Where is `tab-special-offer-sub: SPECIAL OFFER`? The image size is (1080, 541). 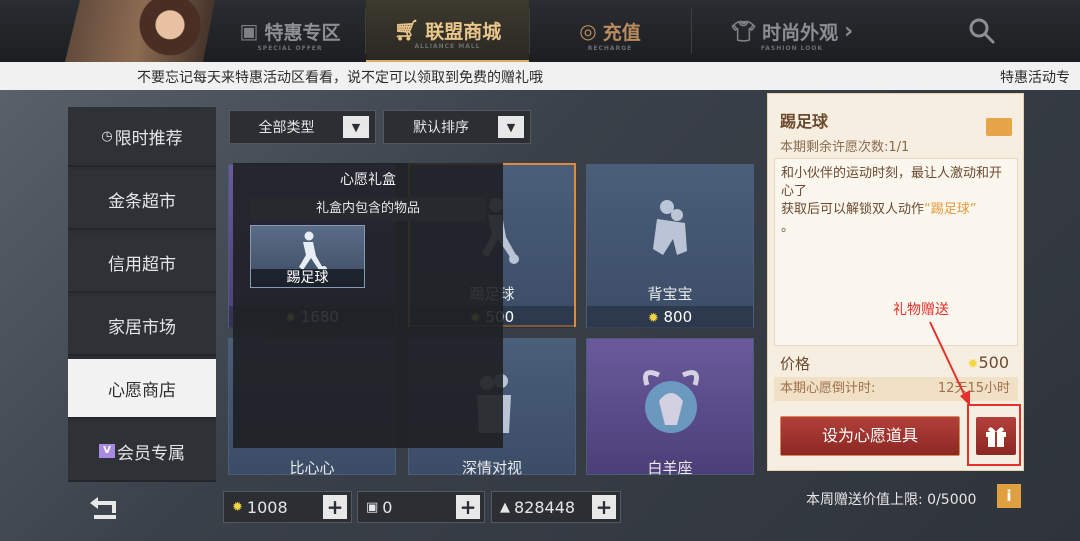 tab-special-offer-sub: SPECIAL OFFER is located at coordinates (290, 48).